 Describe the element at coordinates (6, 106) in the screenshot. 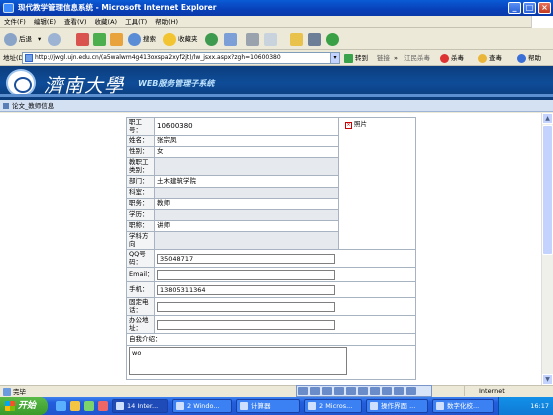

I see `breadcrumb-icon` at that location.